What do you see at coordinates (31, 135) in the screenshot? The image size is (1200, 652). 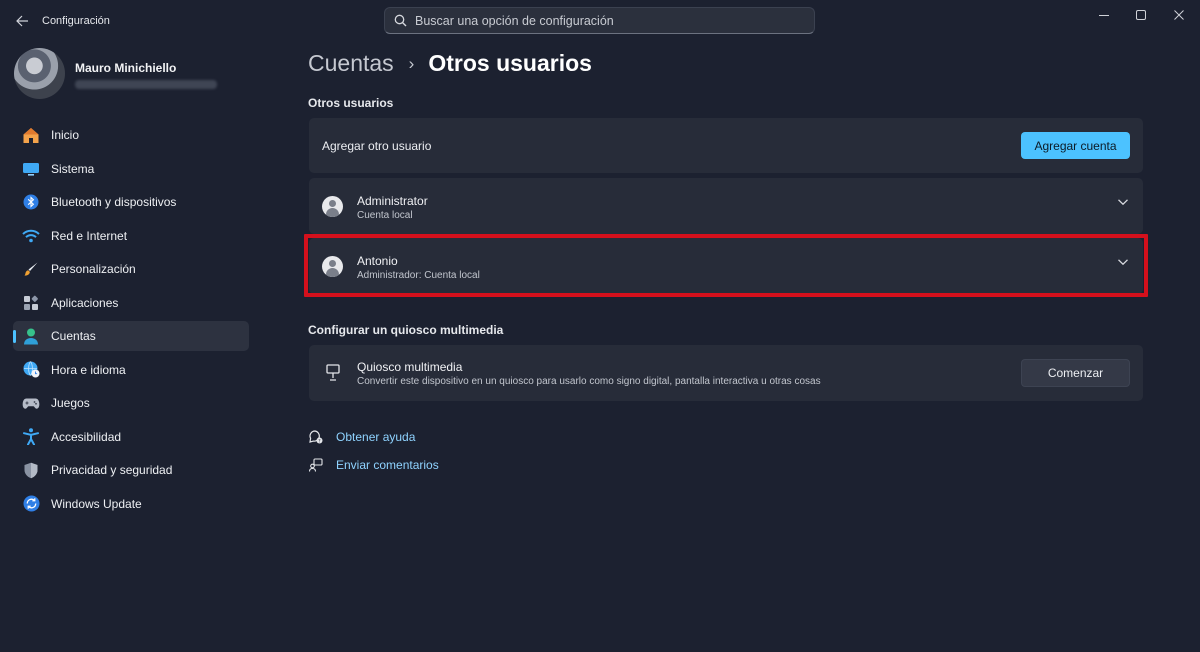 I see `home-icon` at bounding box center [31, 135].